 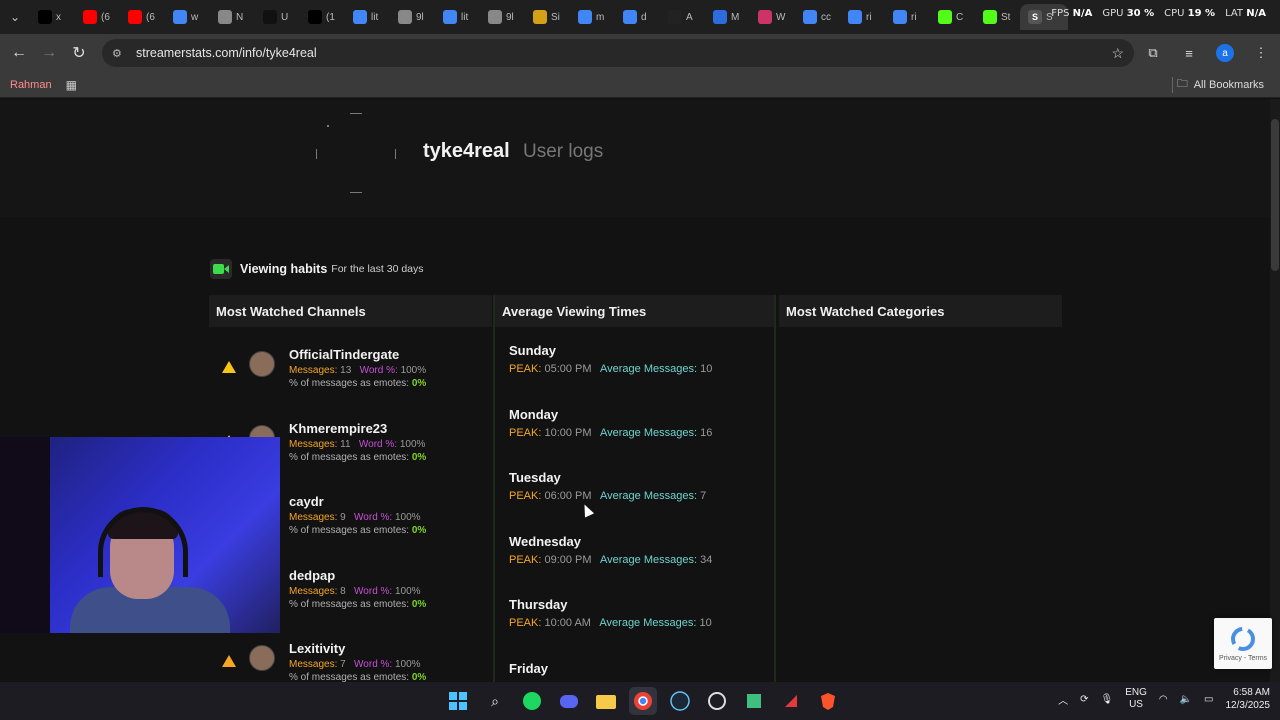 I want to click on scrollbar-thumb, so click(x=1275, y=195).